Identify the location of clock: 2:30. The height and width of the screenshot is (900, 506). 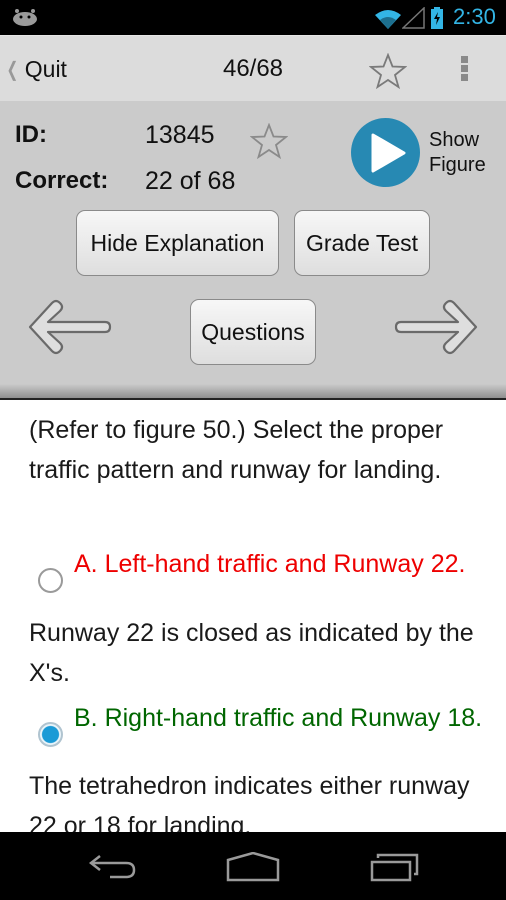
(474, 16).